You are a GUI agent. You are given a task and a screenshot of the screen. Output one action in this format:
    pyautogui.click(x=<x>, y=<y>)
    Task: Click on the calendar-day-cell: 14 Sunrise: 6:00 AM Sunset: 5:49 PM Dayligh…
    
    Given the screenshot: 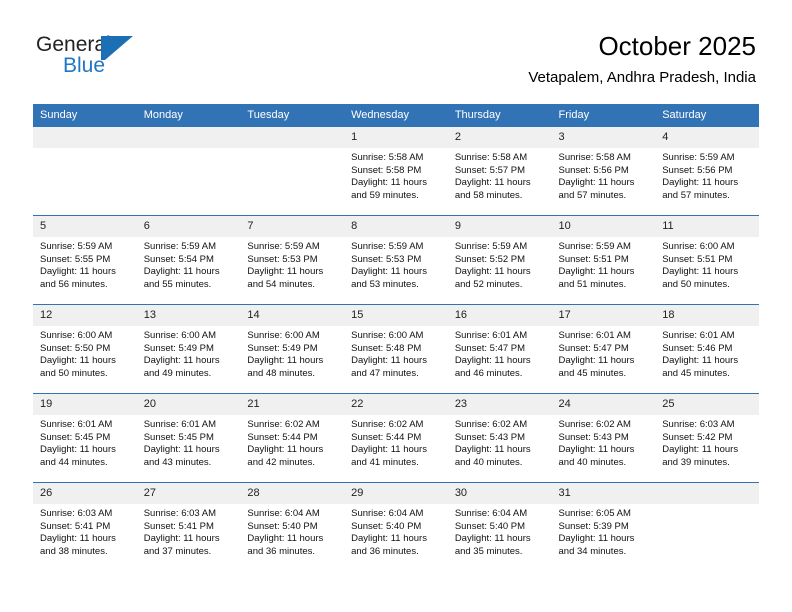 What is the action you would take?
    pyautogui.click(x=292, y=349)
    